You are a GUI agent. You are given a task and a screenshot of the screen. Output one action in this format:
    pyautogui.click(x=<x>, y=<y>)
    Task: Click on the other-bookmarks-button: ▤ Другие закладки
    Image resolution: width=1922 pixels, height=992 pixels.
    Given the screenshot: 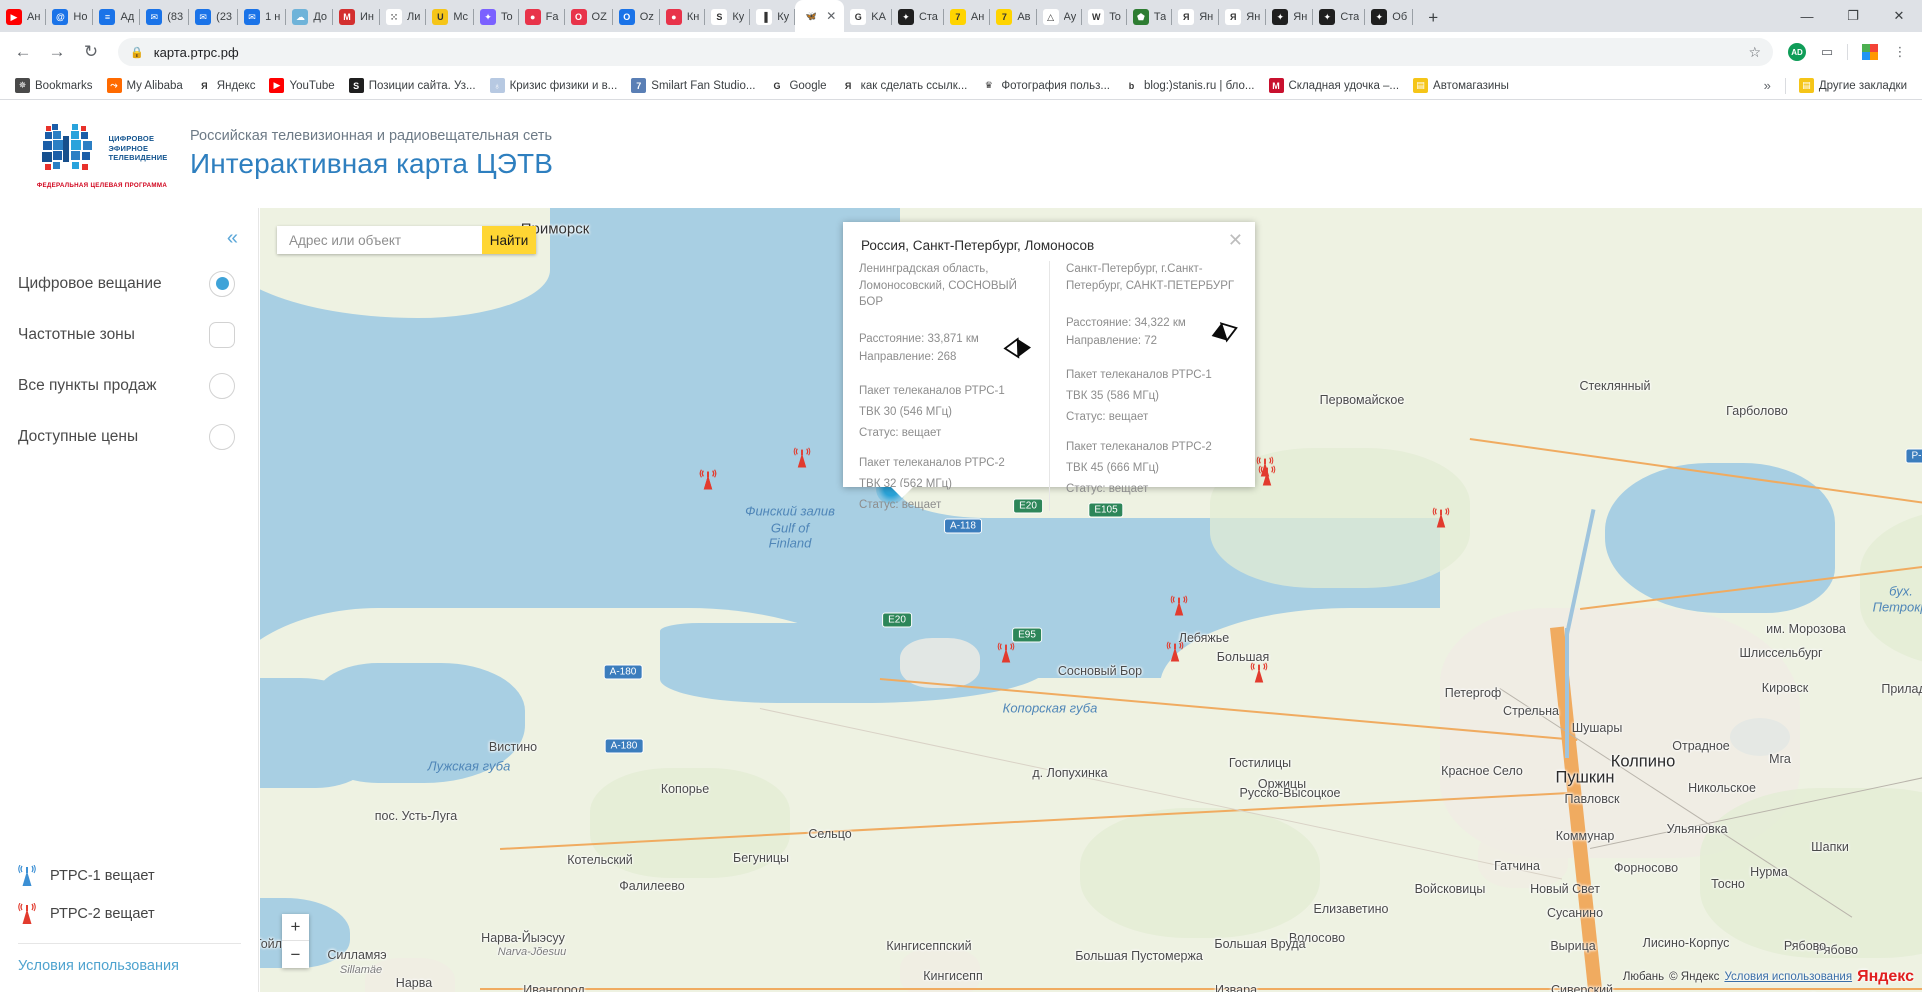 What is the action you would take?
    pyautogui.click(x=1853, y=86)
    